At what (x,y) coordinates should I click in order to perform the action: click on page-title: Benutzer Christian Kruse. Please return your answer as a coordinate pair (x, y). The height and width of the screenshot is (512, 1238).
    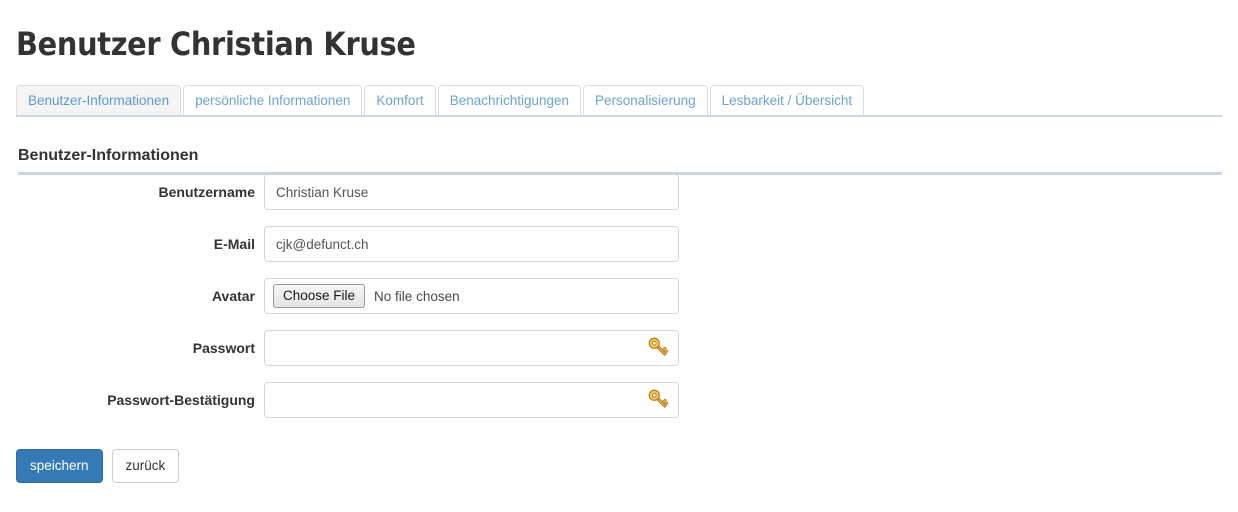
    Looking at the image, I should click on (216, 44).